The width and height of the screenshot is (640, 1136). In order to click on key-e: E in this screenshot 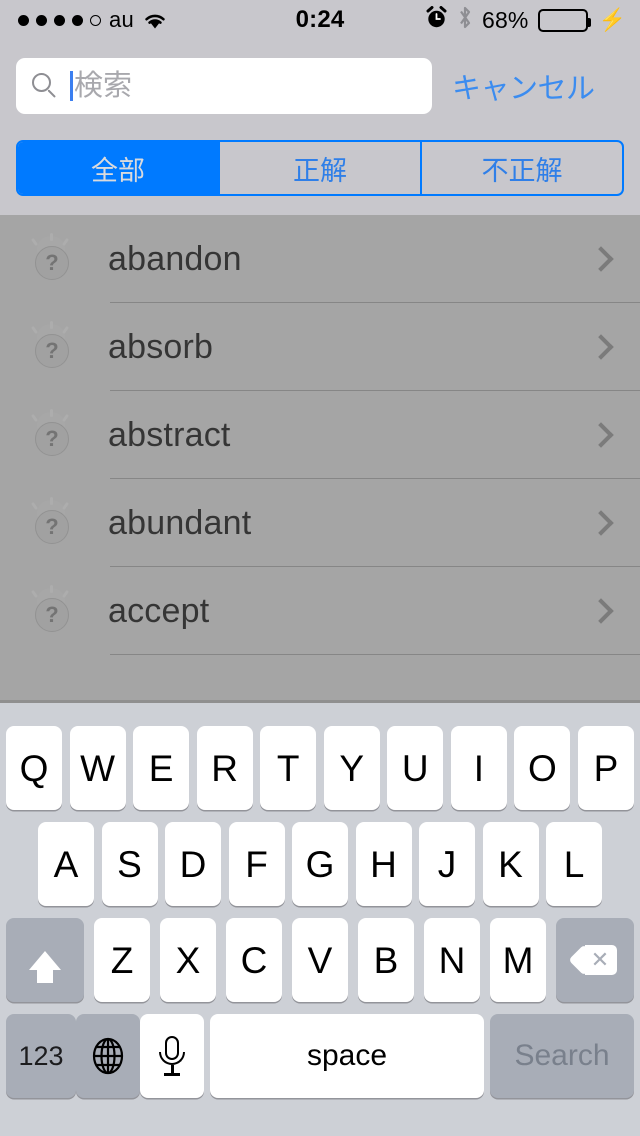, I will do `click(161, 768)`.